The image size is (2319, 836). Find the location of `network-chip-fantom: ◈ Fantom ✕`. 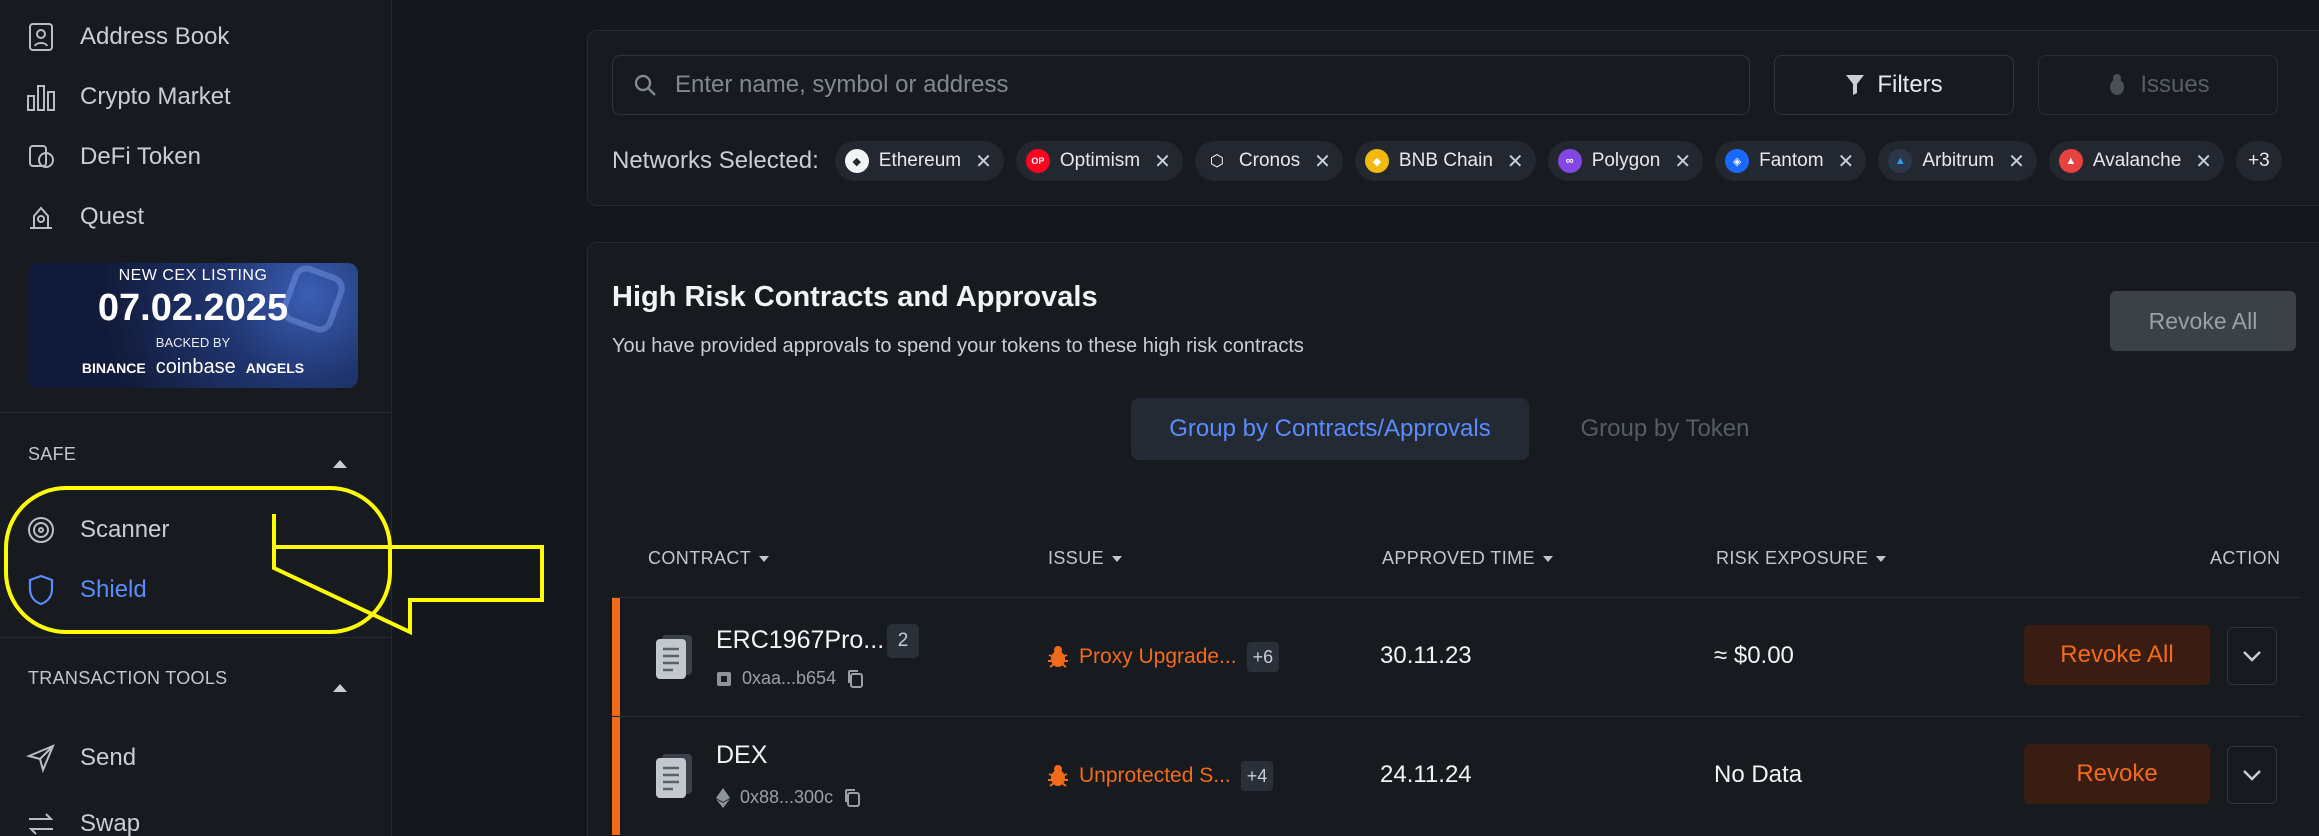

network-chip-fantom: ◈ Fantom ✕ is located at coordinates (1791, 161).